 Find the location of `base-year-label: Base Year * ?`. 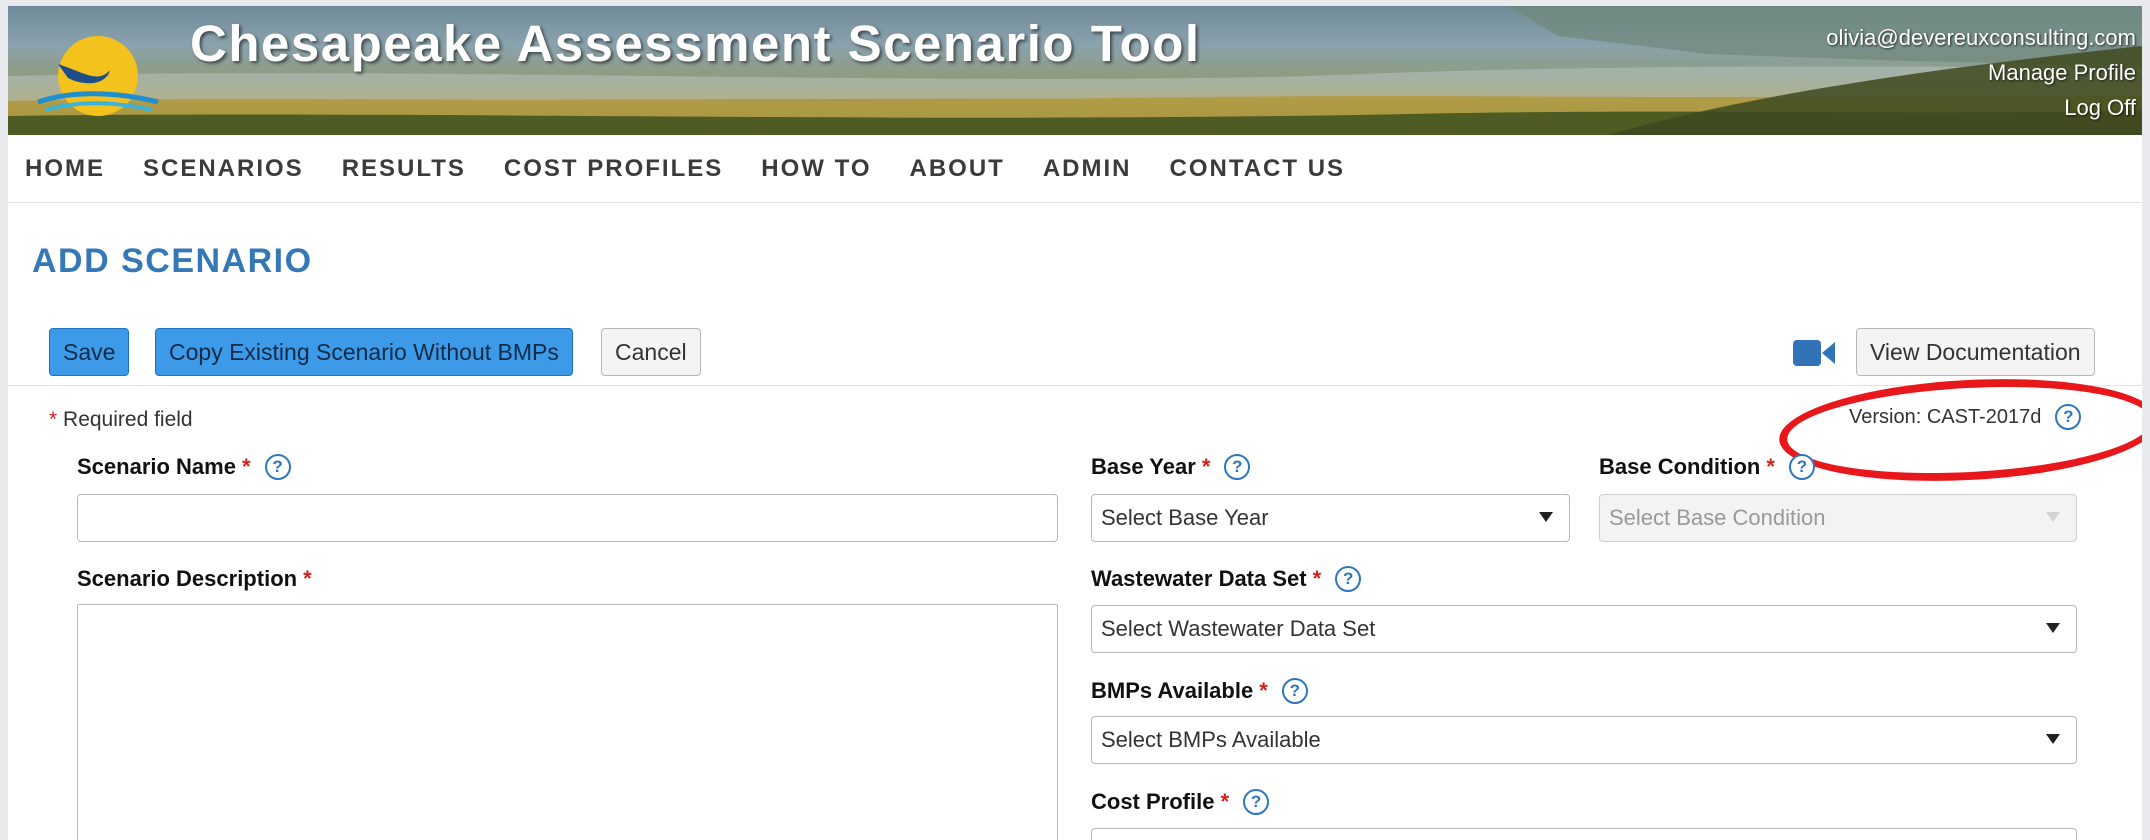

base-year-label: Base Year * ? is located at coordinates (1171, 467).